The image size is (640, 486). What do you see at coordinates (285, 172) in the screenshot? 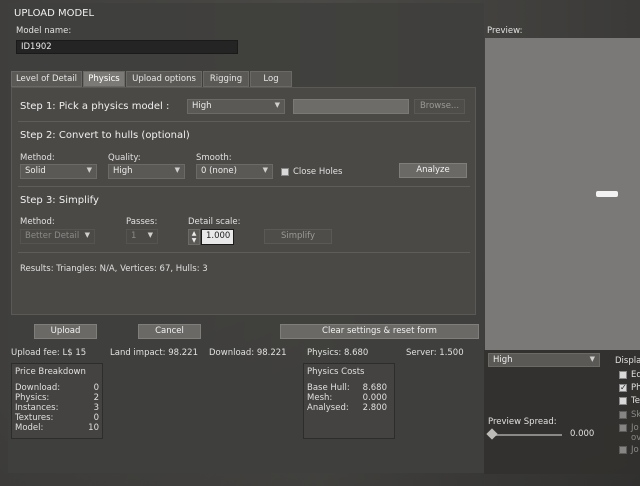
I see `close-holes-checkbox` at bounding box center [285, 172].